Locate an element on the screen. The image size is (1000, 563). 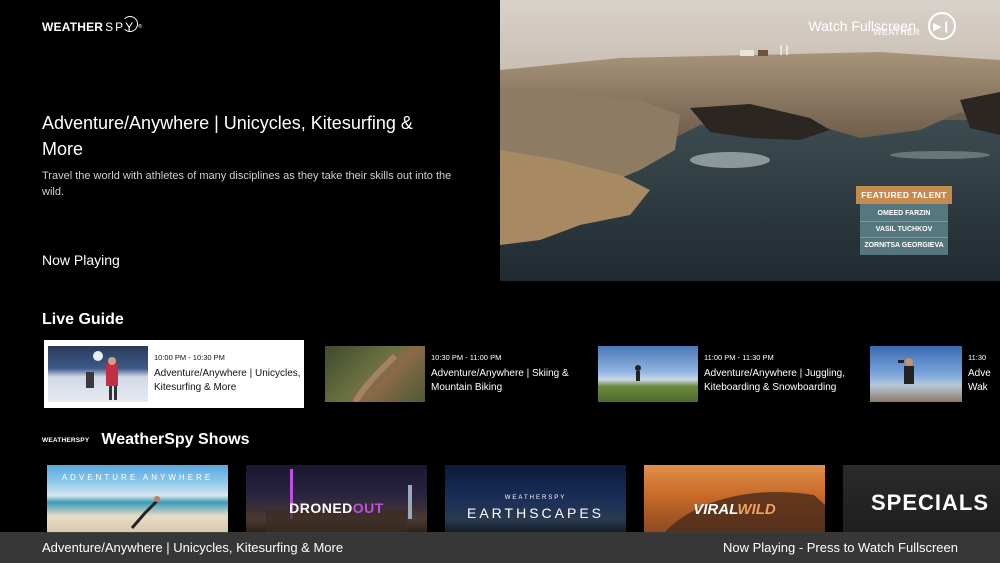
weatherspy-logo: WEATHER SPY ® is located at coordinates (92, 25).